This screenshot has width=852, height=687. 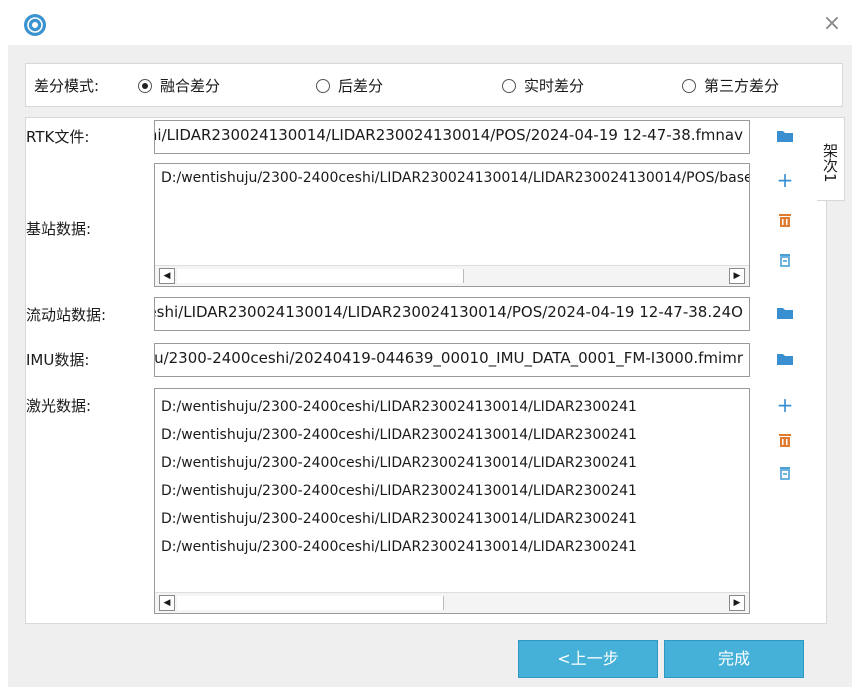 I want to click on tab-sortie-1: 架次1, so click(x=831, y=159).